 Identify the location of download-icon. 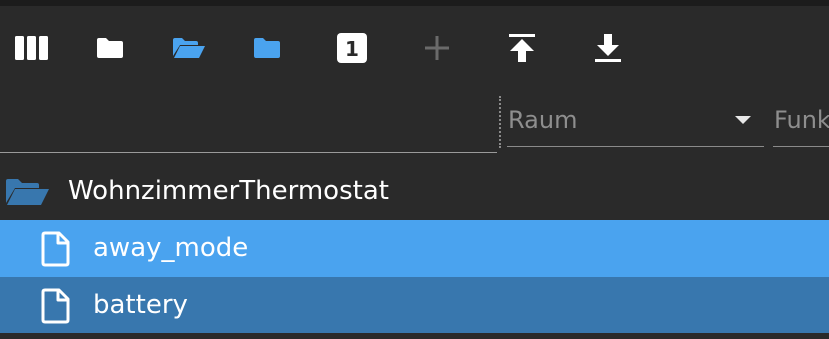
(608, 48).